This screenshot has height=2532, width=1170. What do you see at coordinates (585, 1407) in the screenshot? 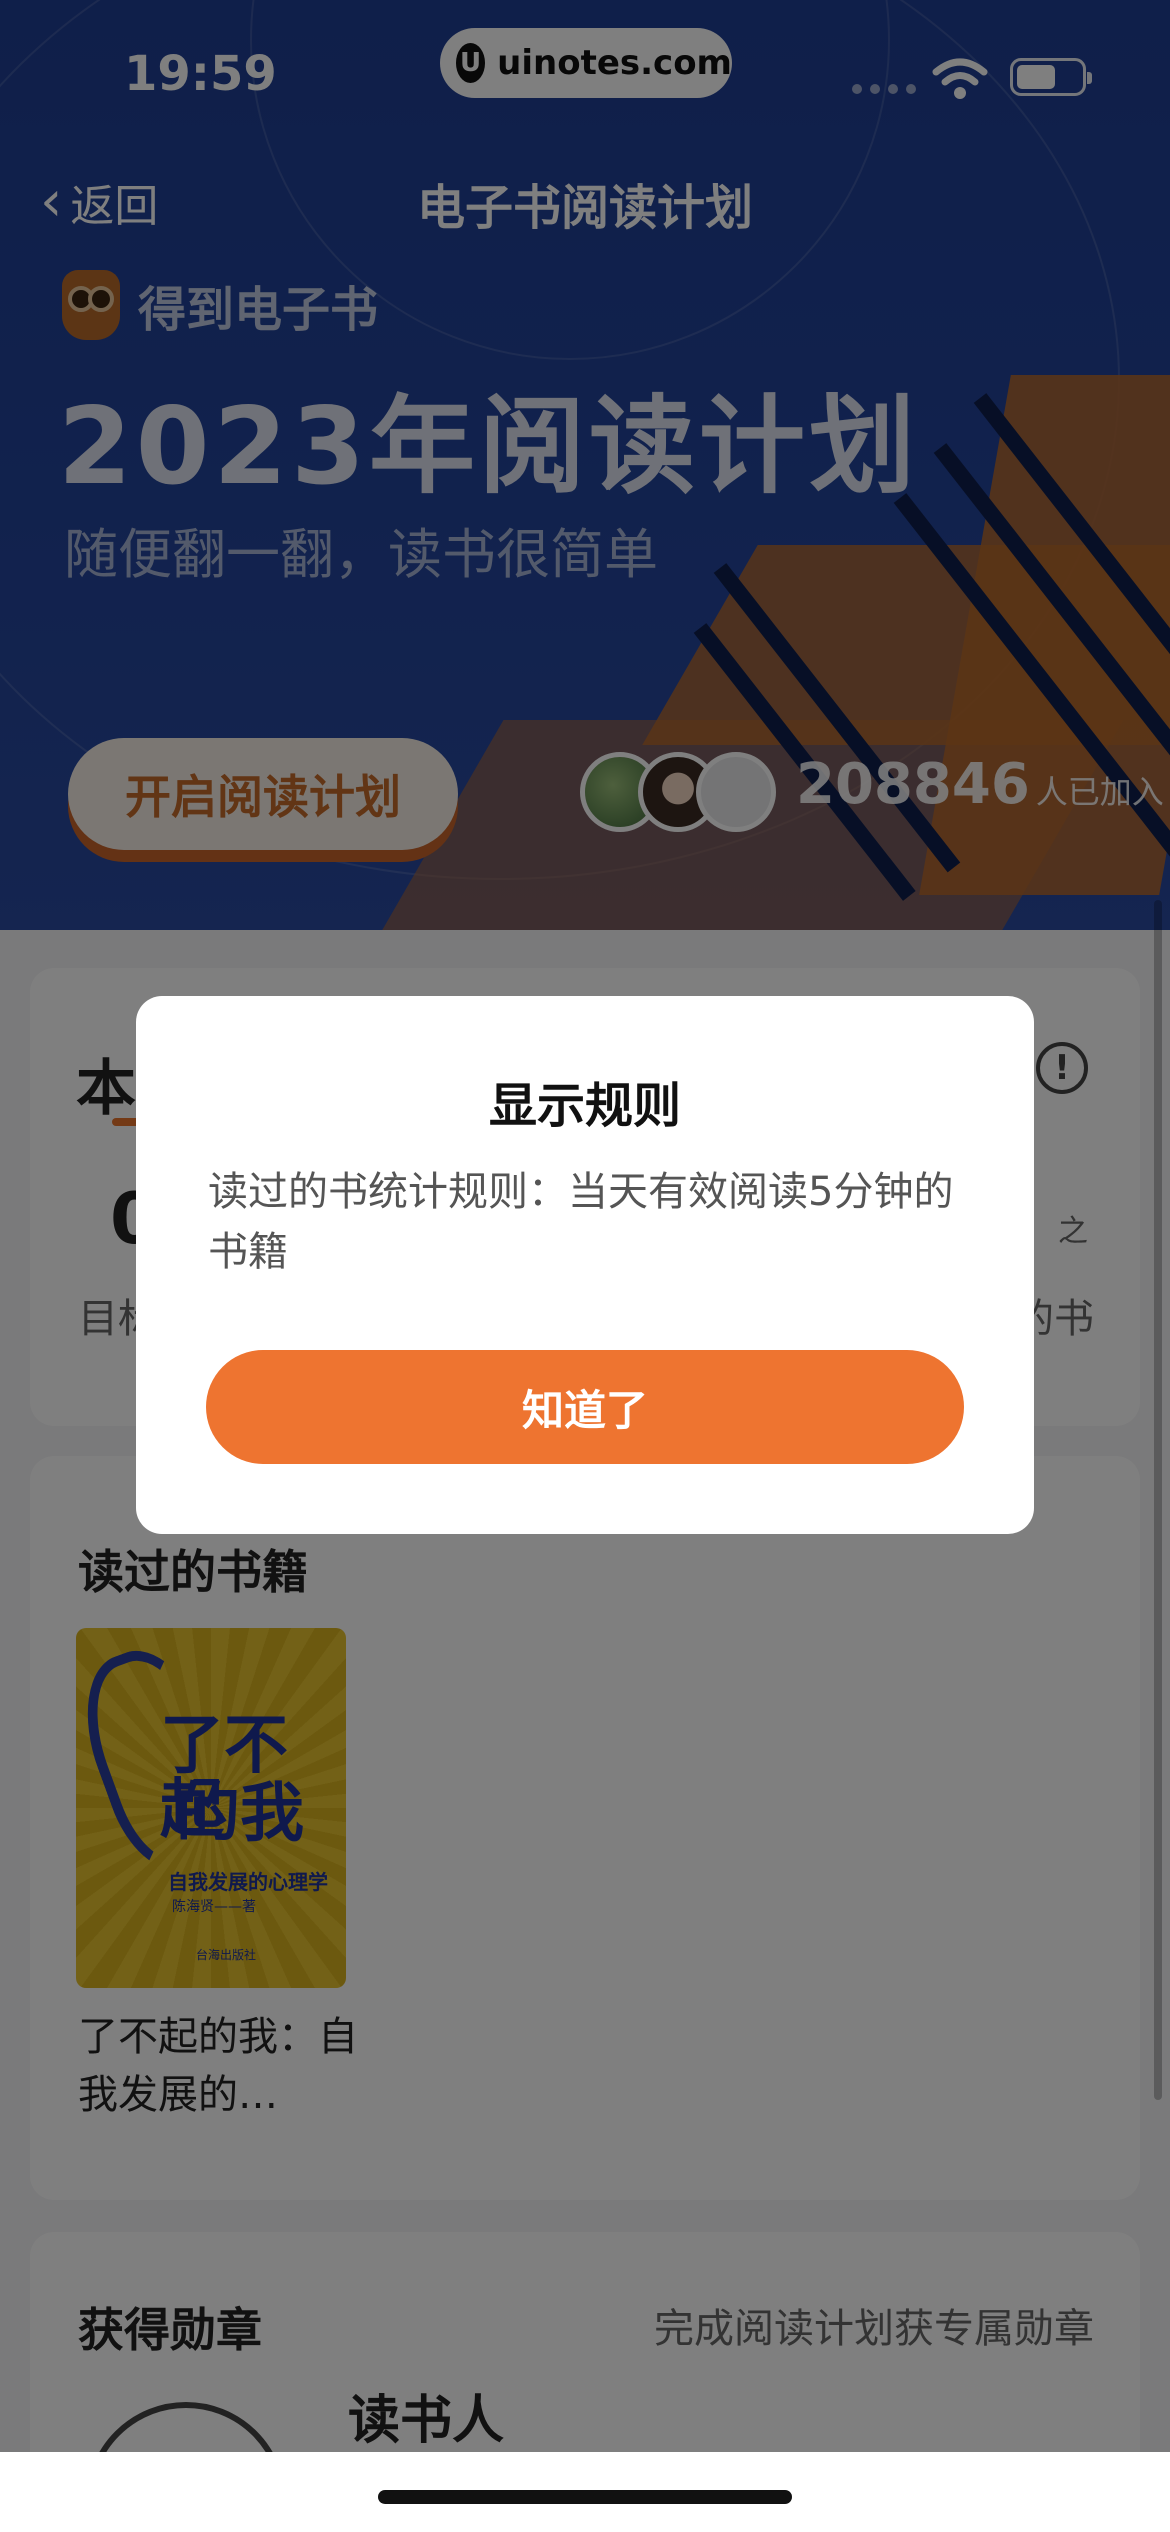
I see `confirm-button: 知道了` at bounding box center [585, 1407].